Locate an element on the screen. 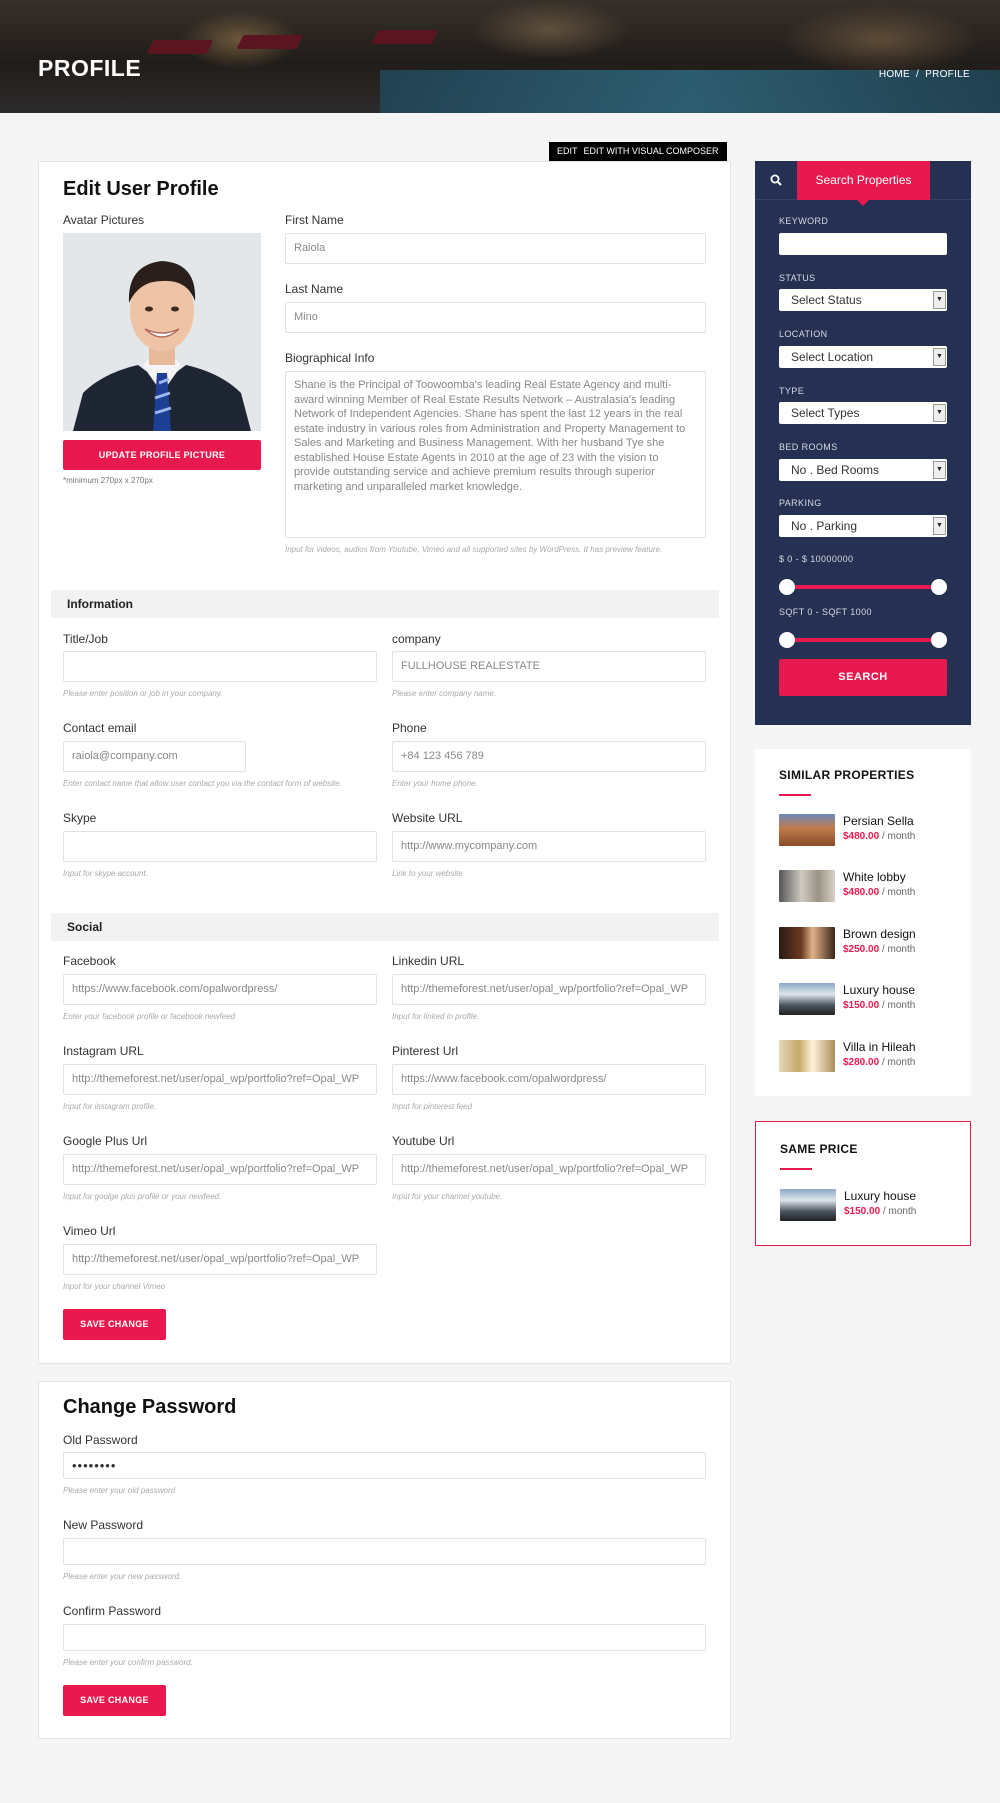  type-select-value: Select Types is located at coordinates (825, 413).